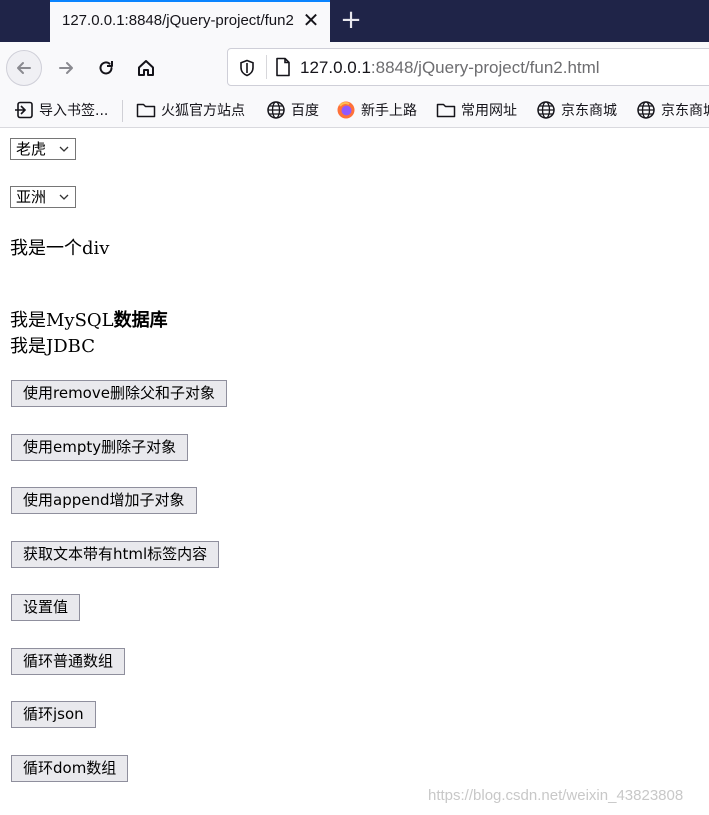 Image resolution: width=709 pixels, height=815 pixels. Describe the element at coordinates (52, 346) in the screenshot. I see `jdbc-text: 我是JDBC` at that location.